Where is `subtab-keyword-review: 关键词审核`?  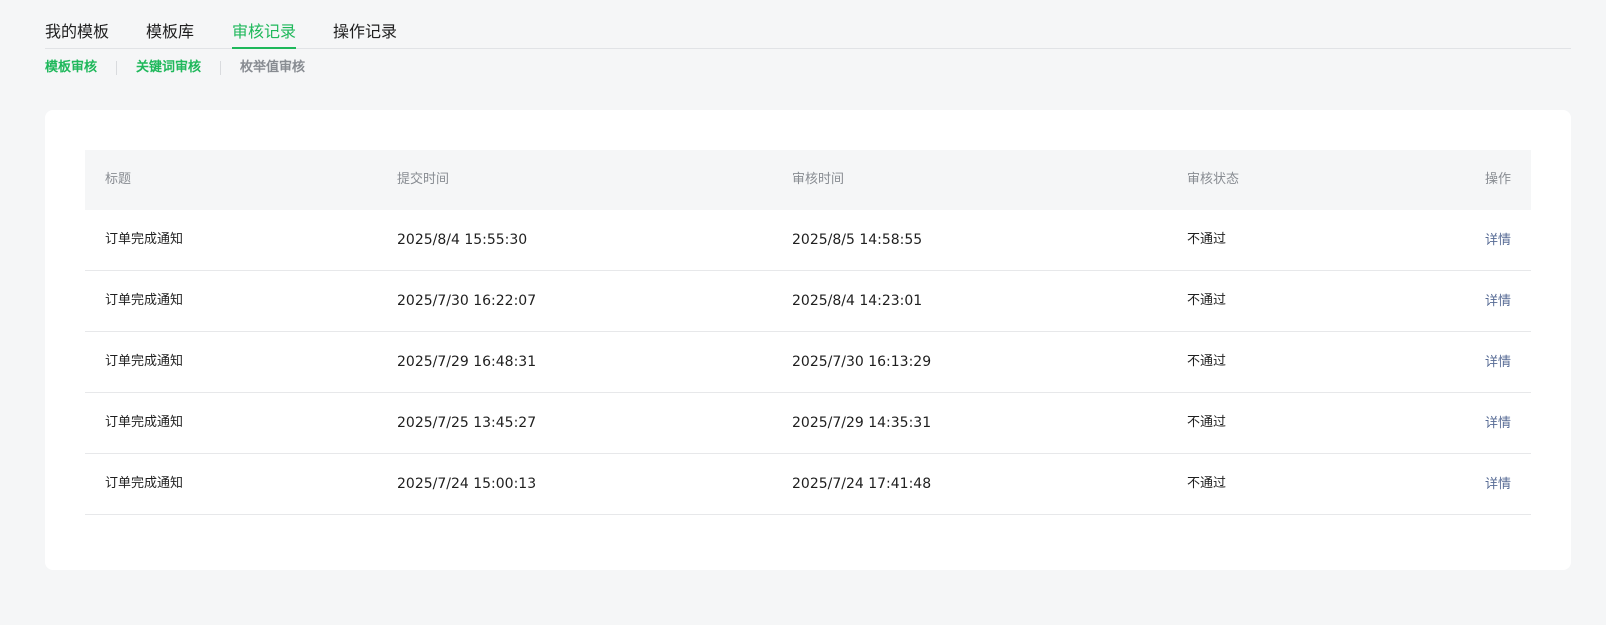 subtab-keyword-review: 关键词审核 is located at coordinates (168, 68).